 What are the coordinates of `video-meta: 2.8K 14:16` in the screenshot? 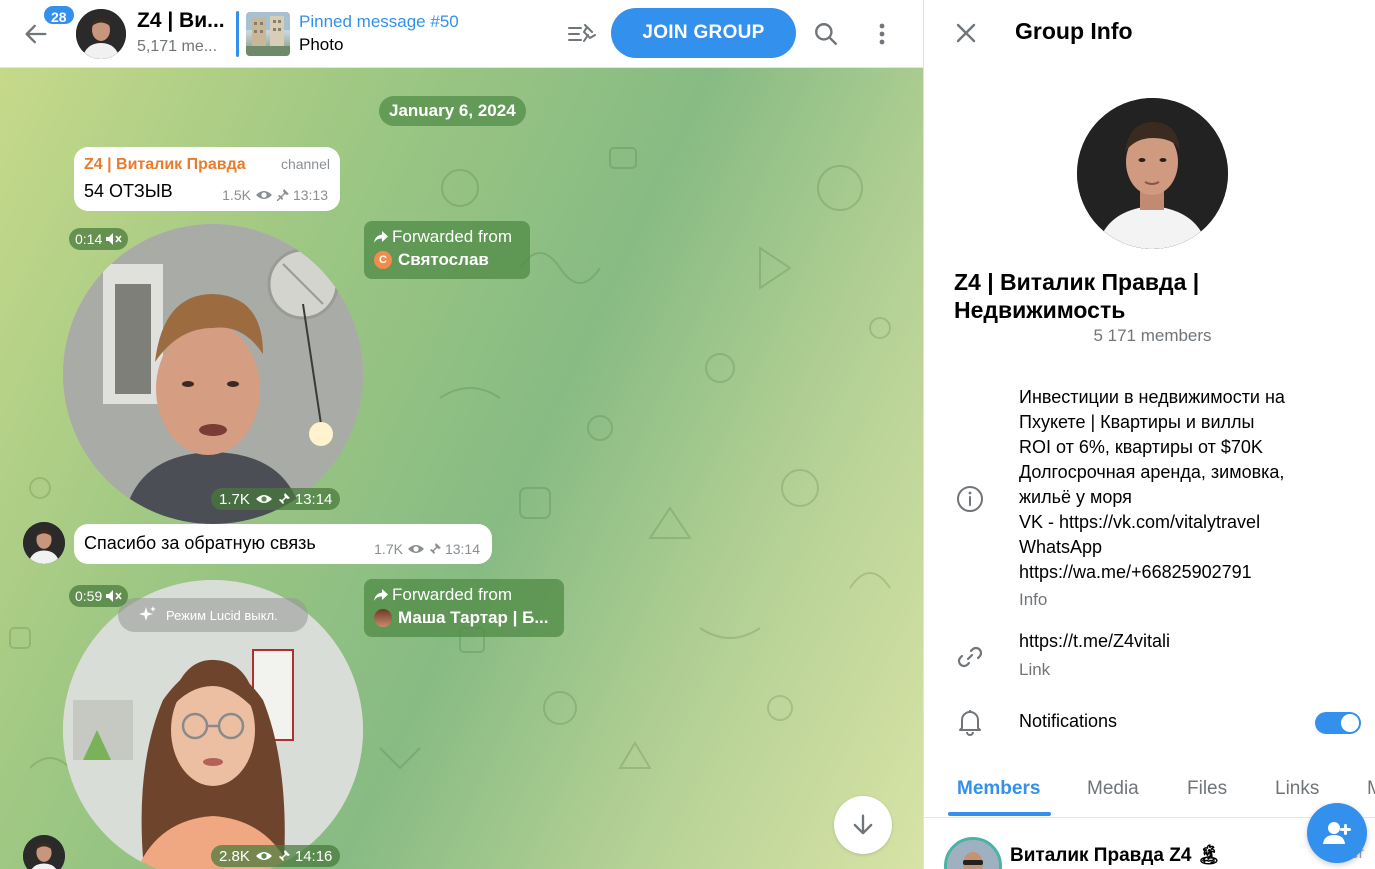 It's located at (276, 856).